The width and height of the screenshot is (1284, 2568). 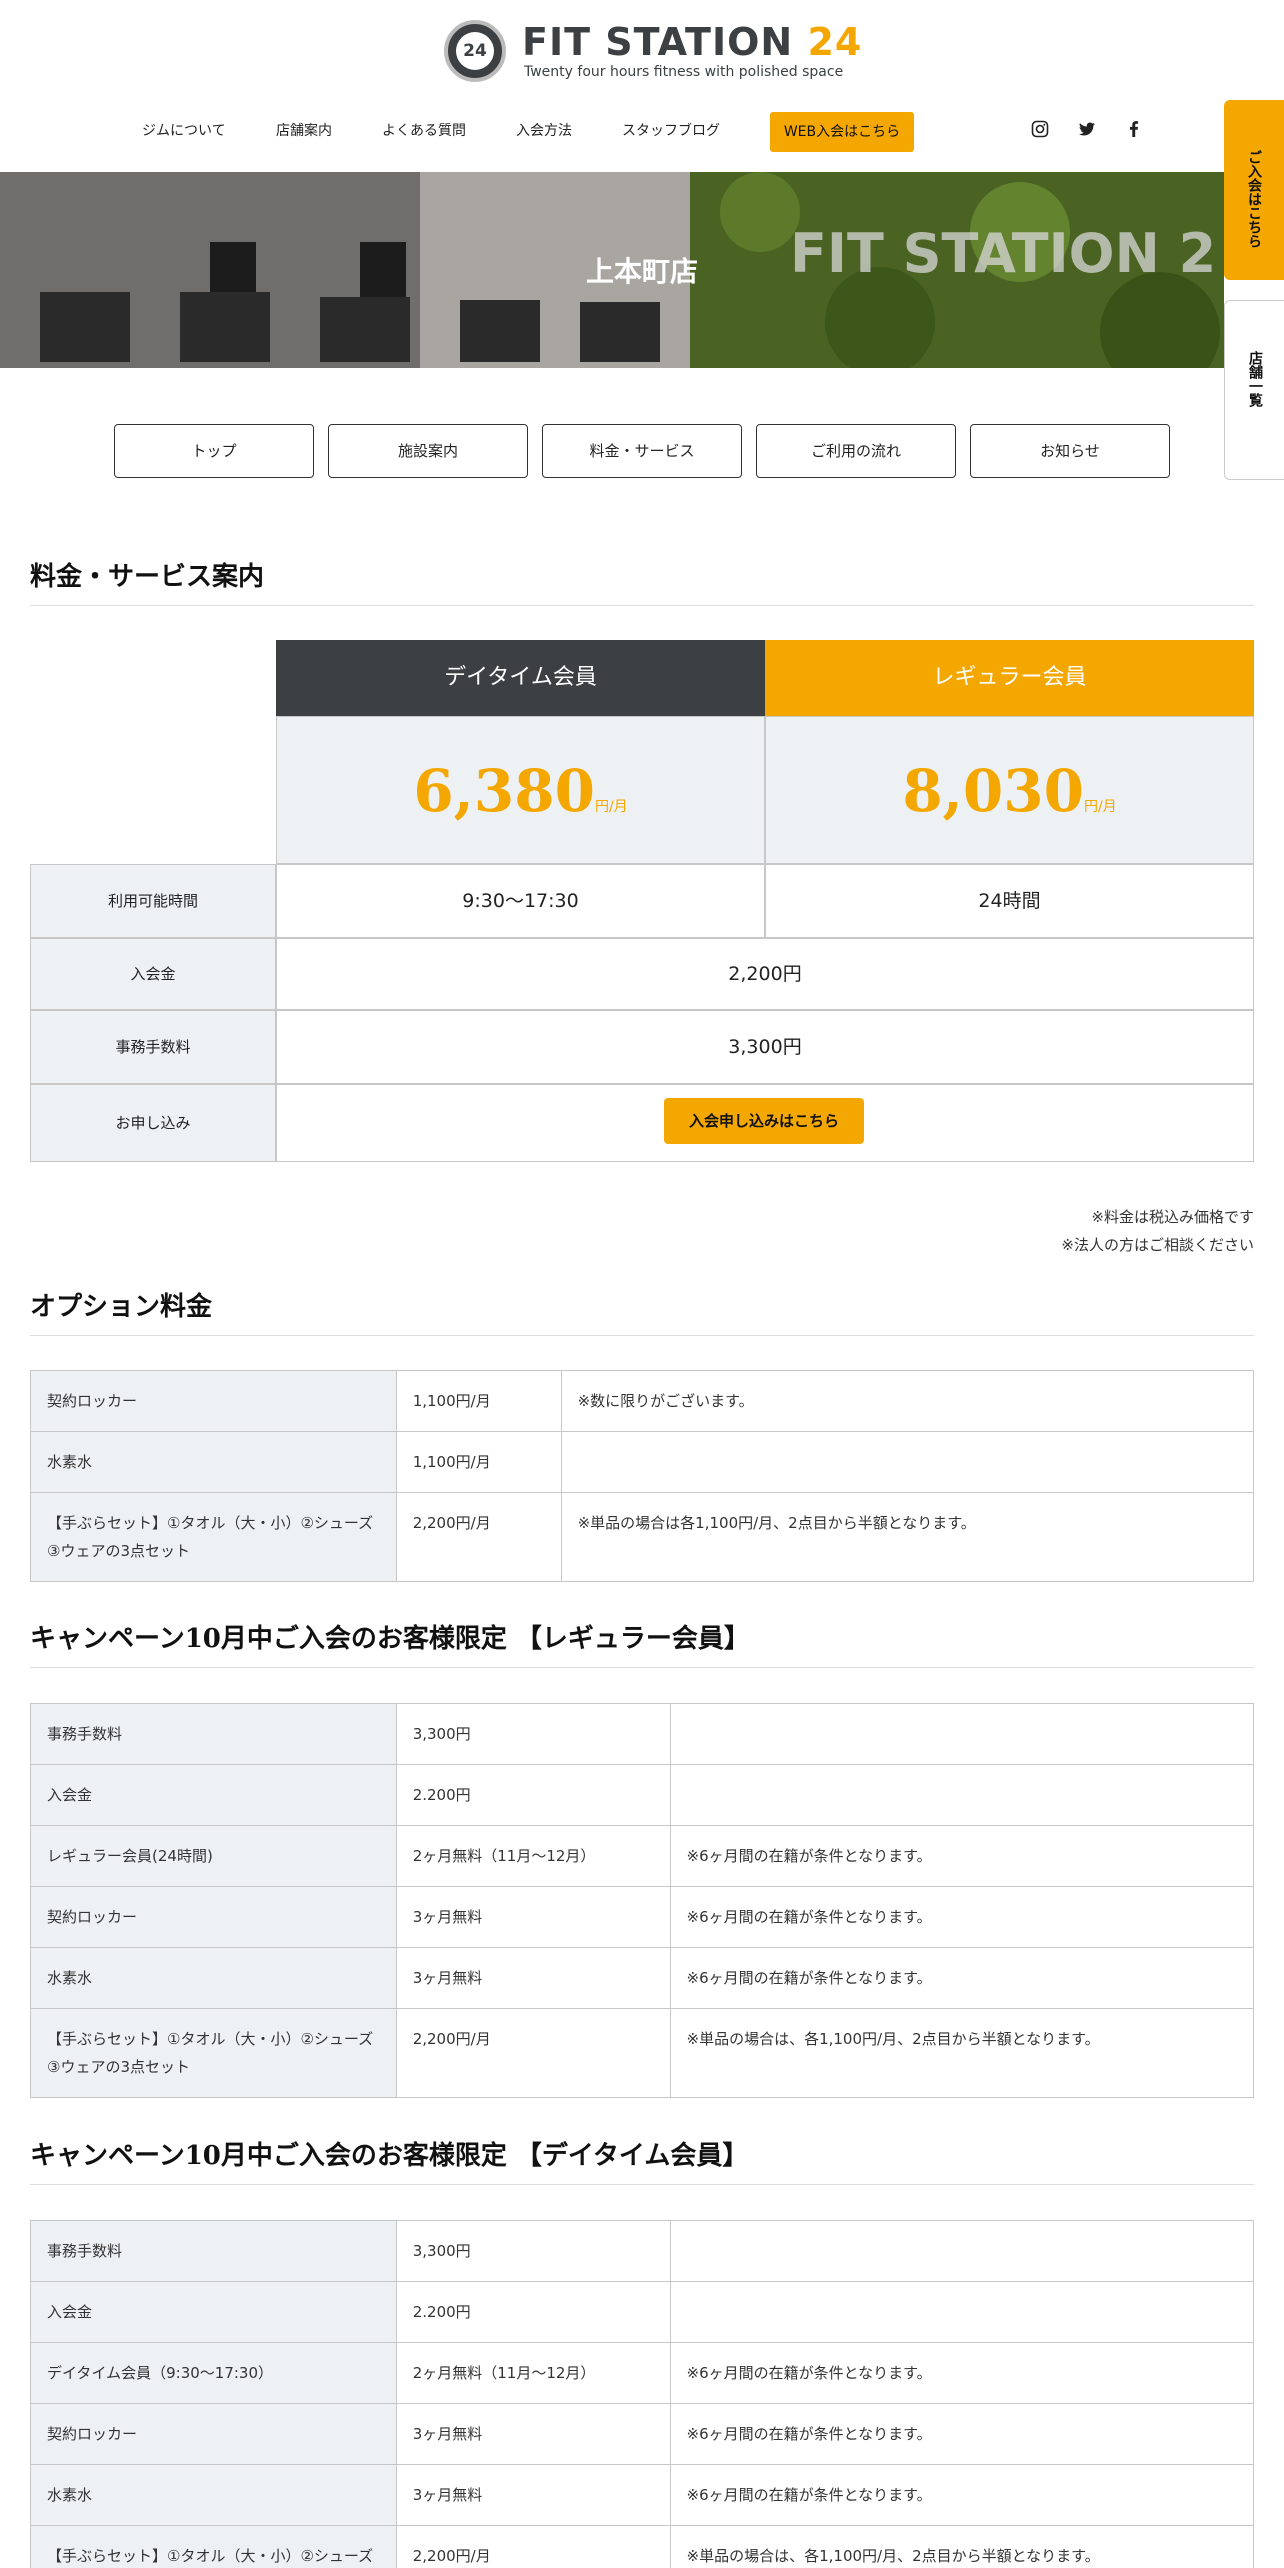 I want to click on subnav-news: お知らせ, so click(x=1070, y=451).